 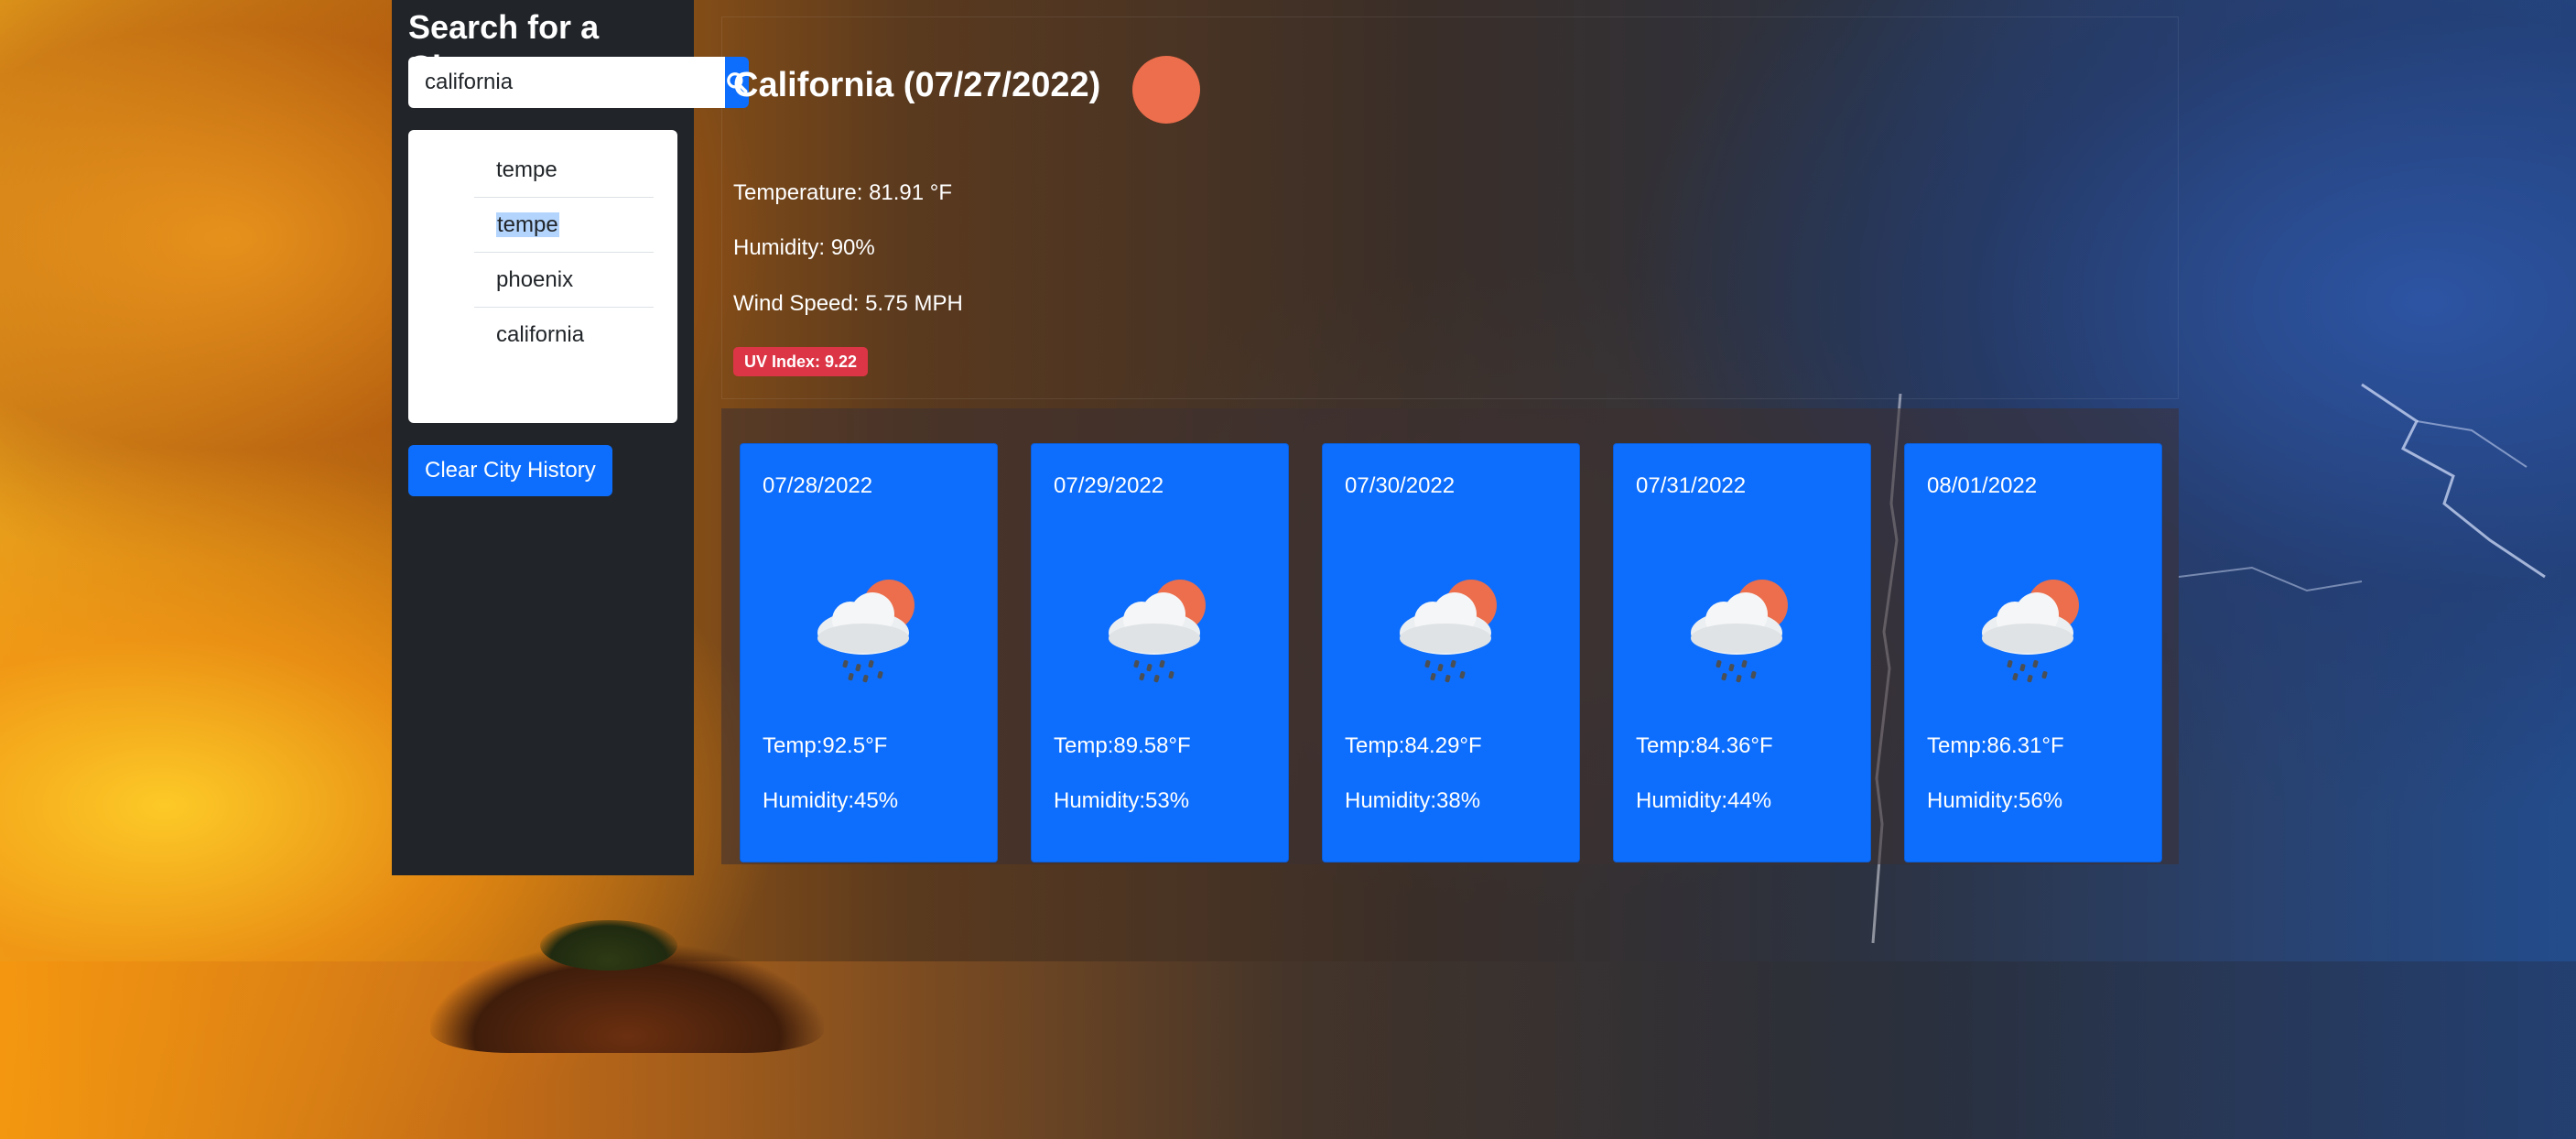 What do you see at coordinates (510, 470) in the screenshot?
I see `clear-history-button: Clear City History` at bounding box center [510, 470].